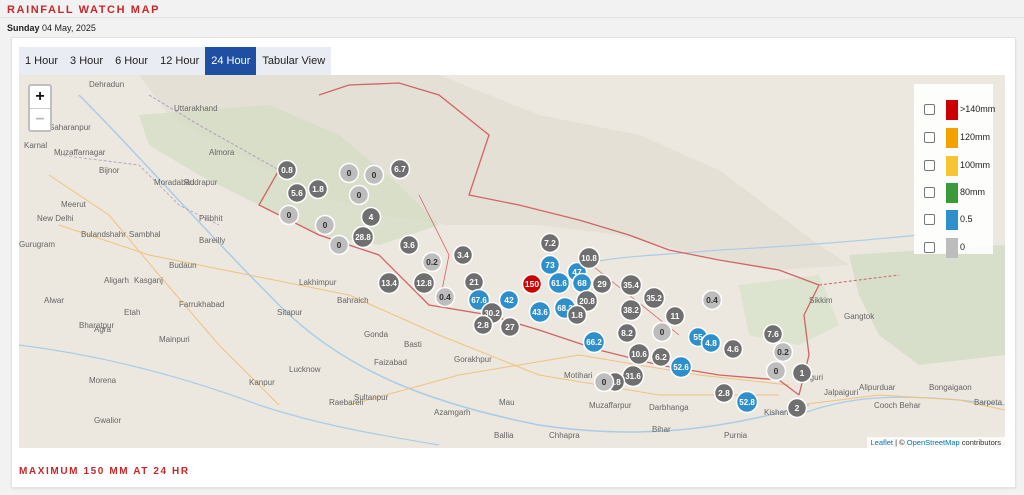  What do you see at coordinates (933, 442) in the screenshot?
I see `osm-link: OpenStreetMap` at bounding box center [933, 442].